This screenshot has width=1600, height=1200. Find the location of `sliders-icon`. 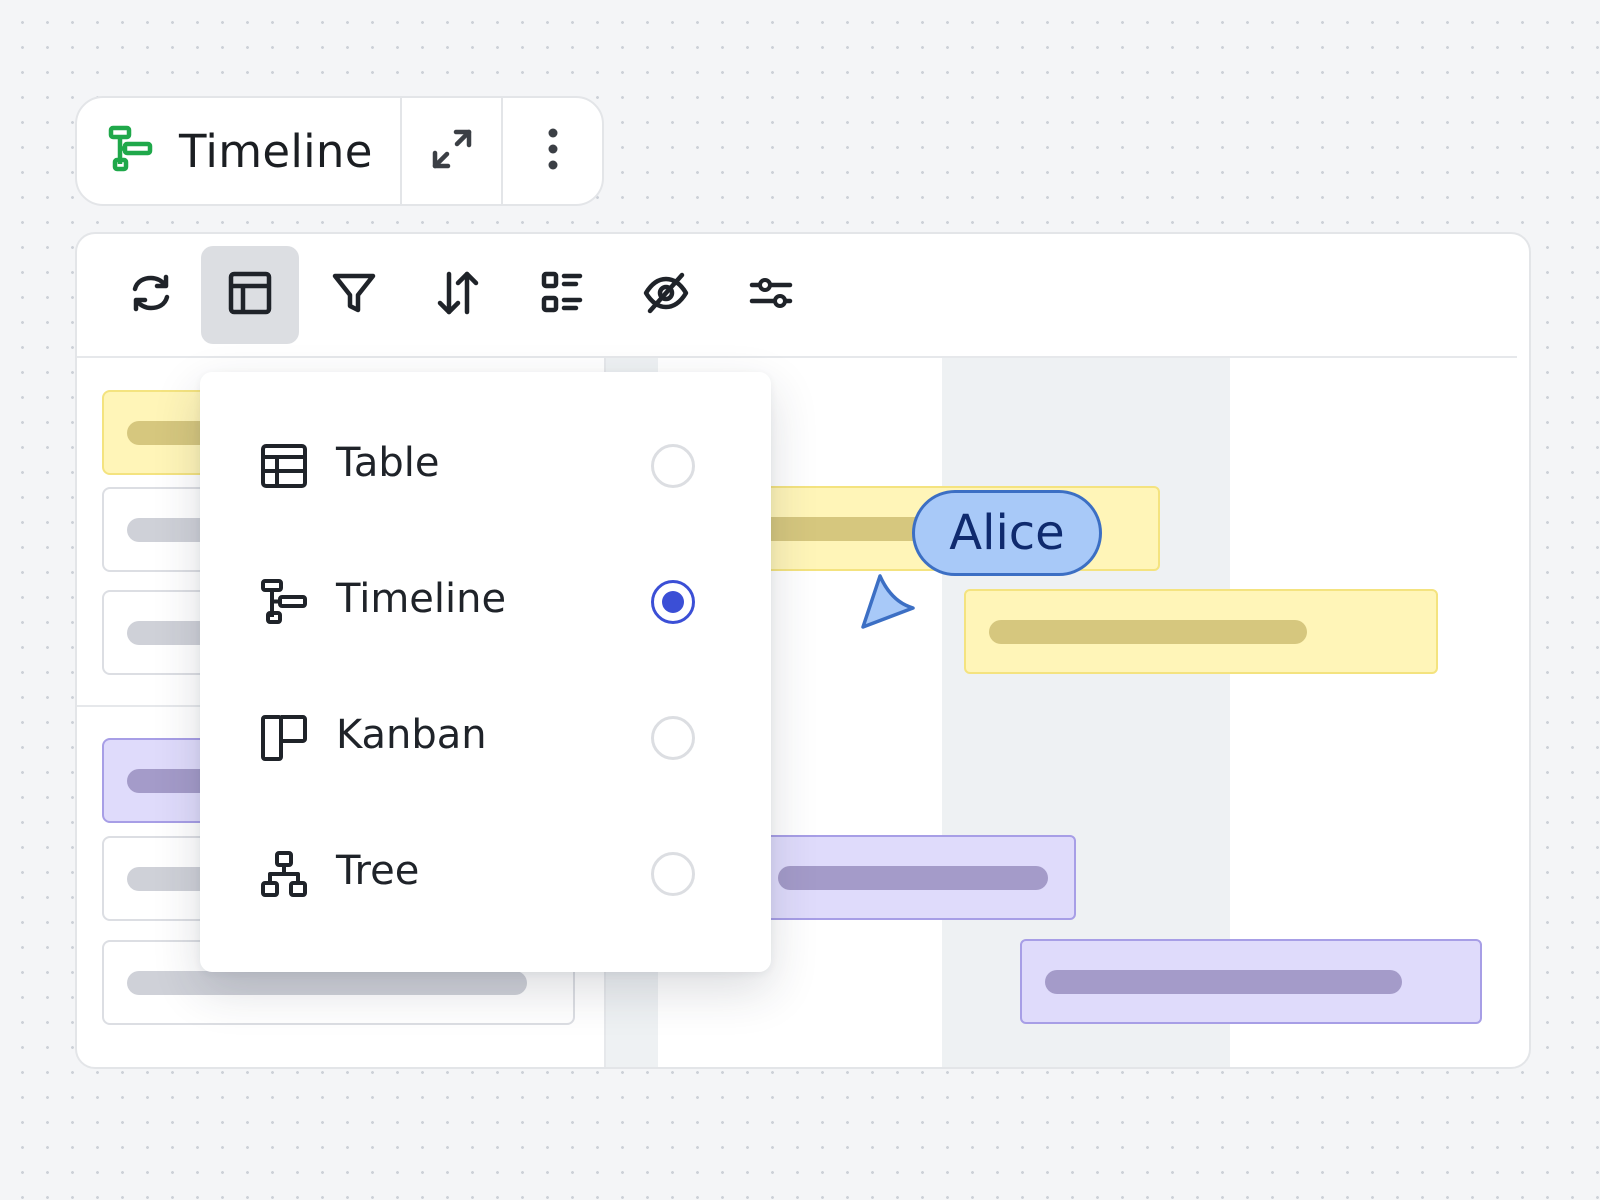

sliders-icon is located at coordinates (771, 295).